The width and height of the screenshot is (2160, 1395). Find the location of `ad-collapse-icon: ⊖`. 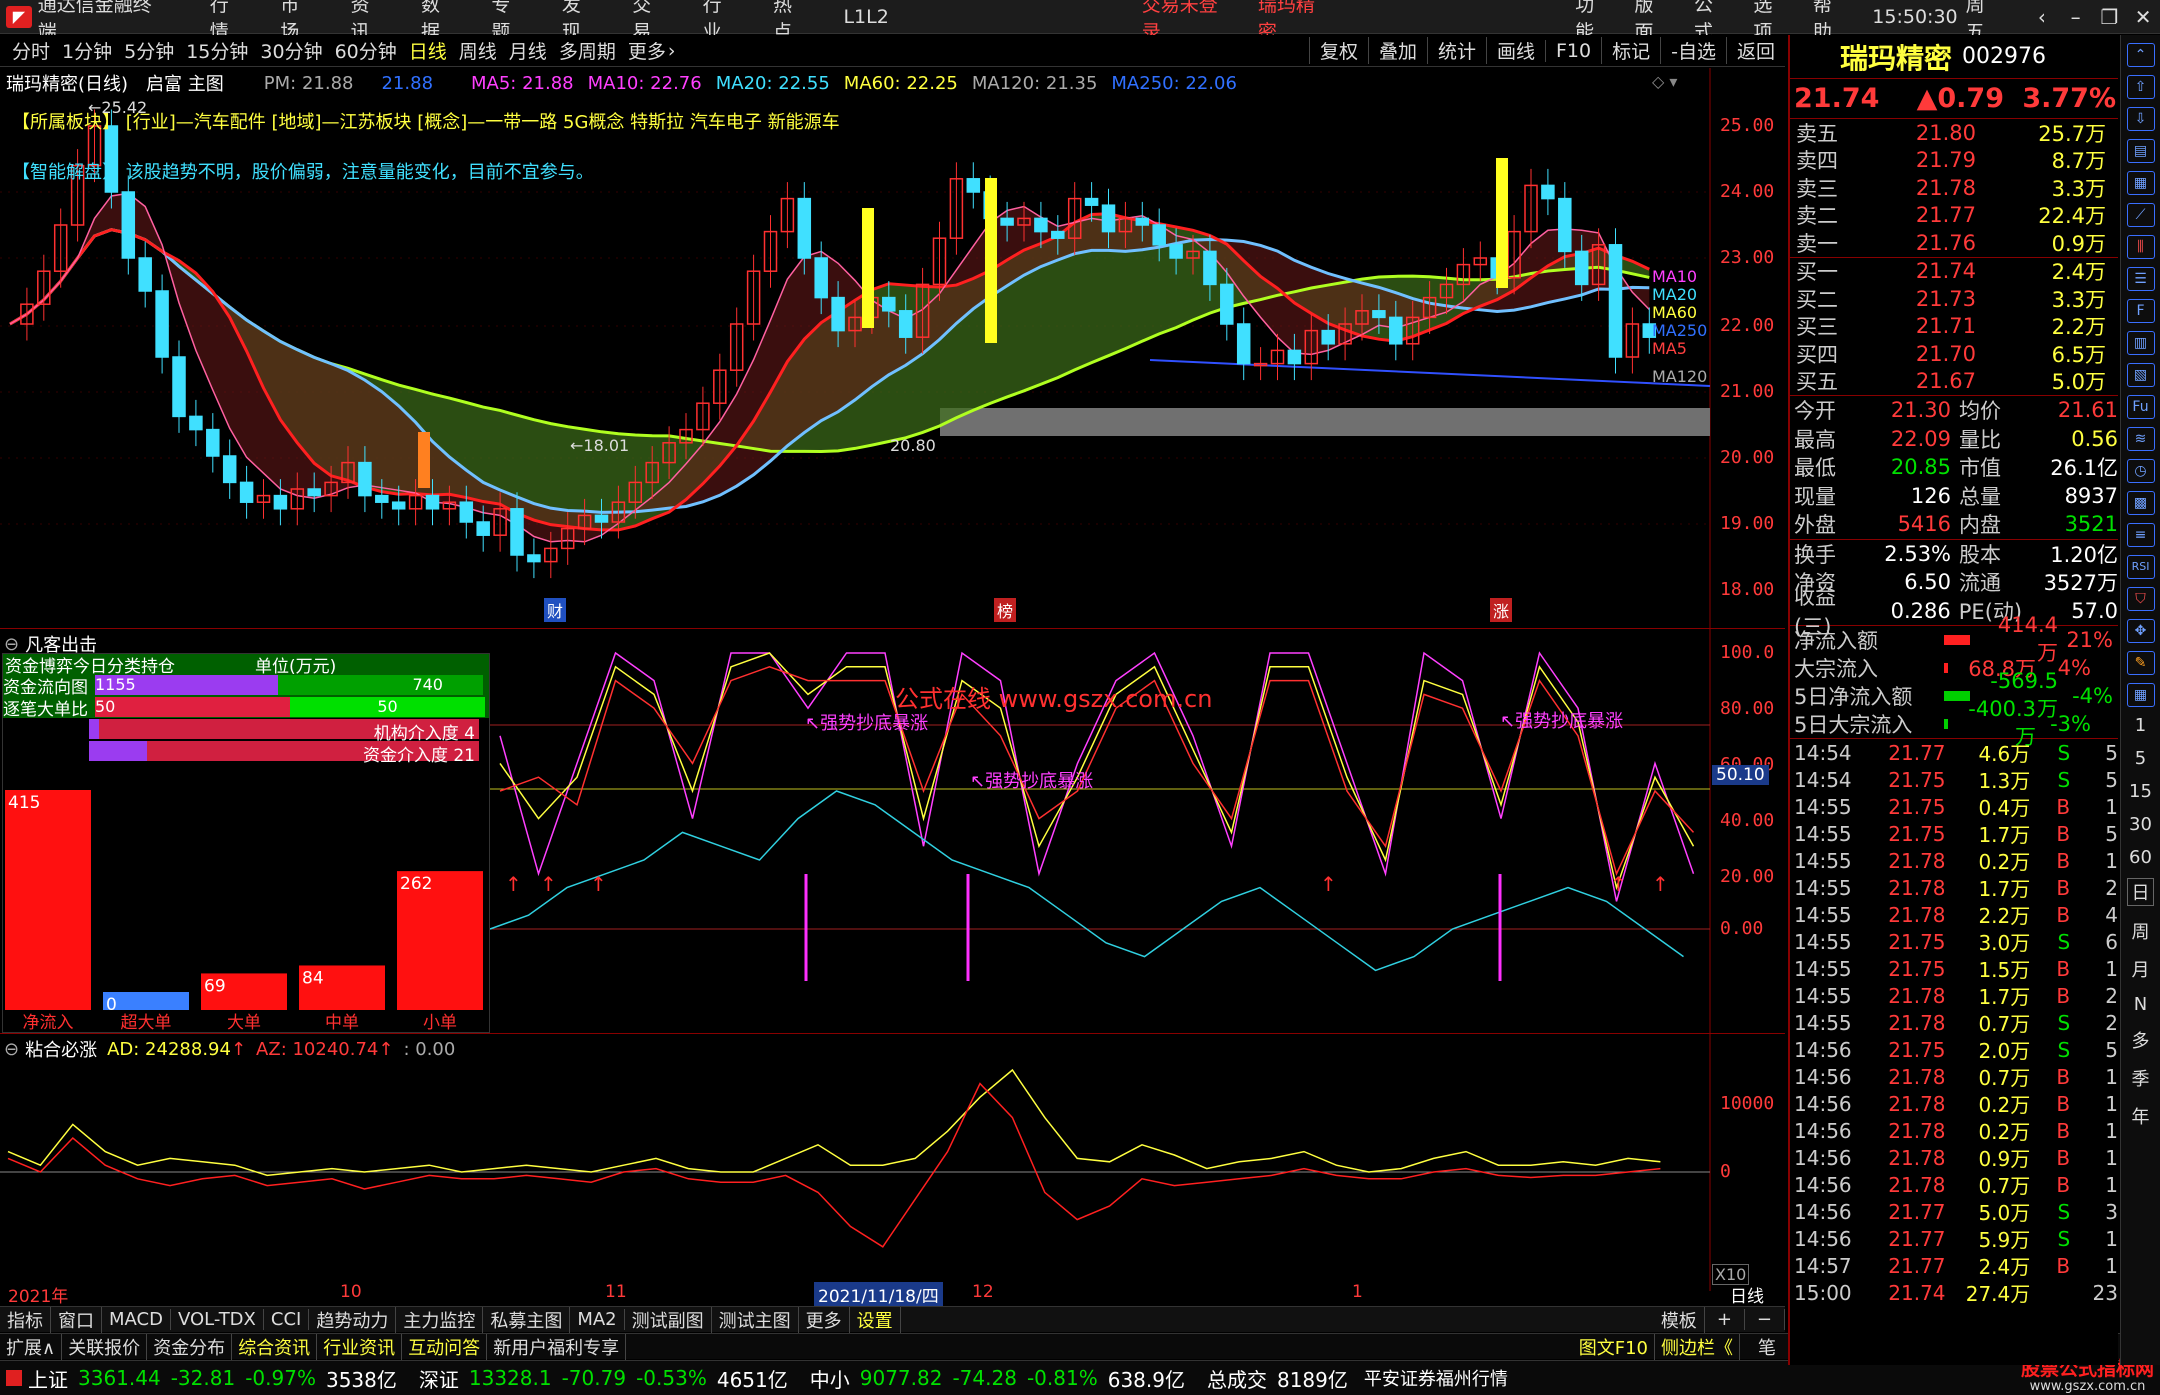

ad-collapse-icon: ⊖ is located at coordinates (11, 1049).